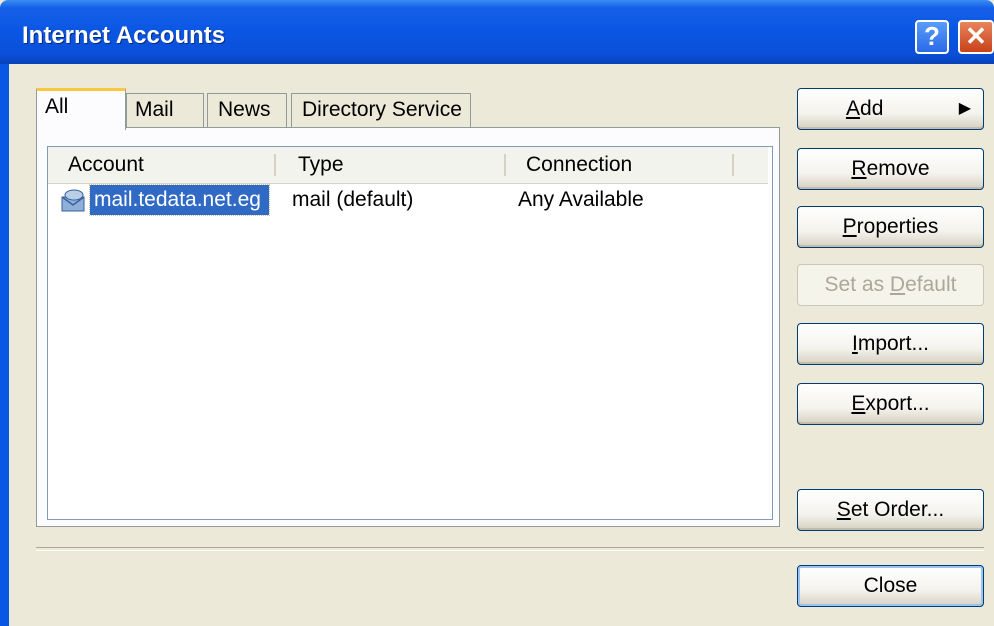 The width and height of the screenshot is (994, 626). I want to click on set-default-label-pre: Set as, so click(857, 284).